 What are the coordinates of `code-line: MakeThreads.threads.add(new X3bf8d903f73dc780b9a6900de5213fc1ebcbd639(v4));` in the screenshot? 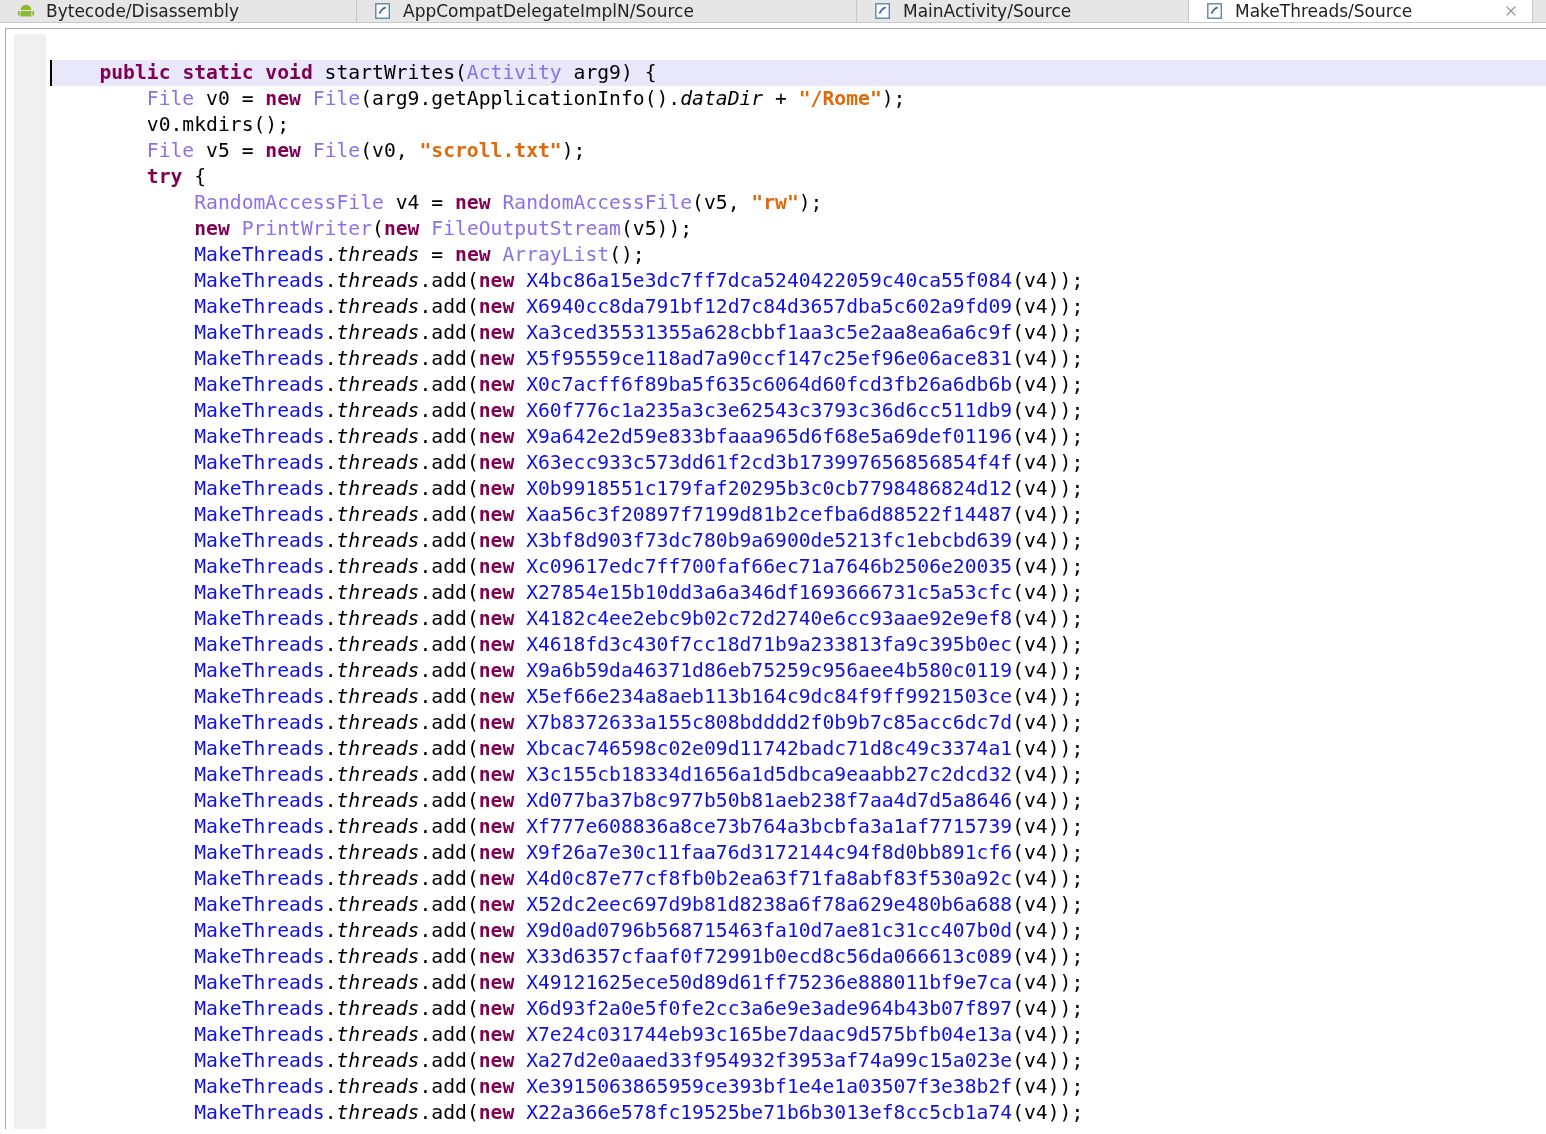 It's located at (639, 541).